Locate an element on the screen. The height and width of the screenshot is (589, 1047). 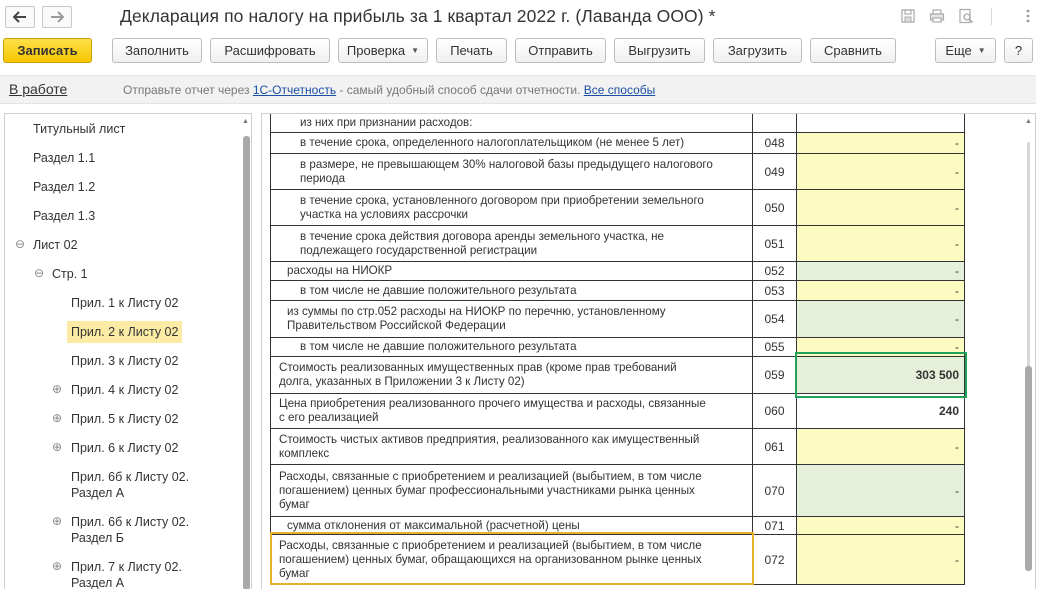
line-description: расходы на НИОКР is located at coordinates (511, 271).